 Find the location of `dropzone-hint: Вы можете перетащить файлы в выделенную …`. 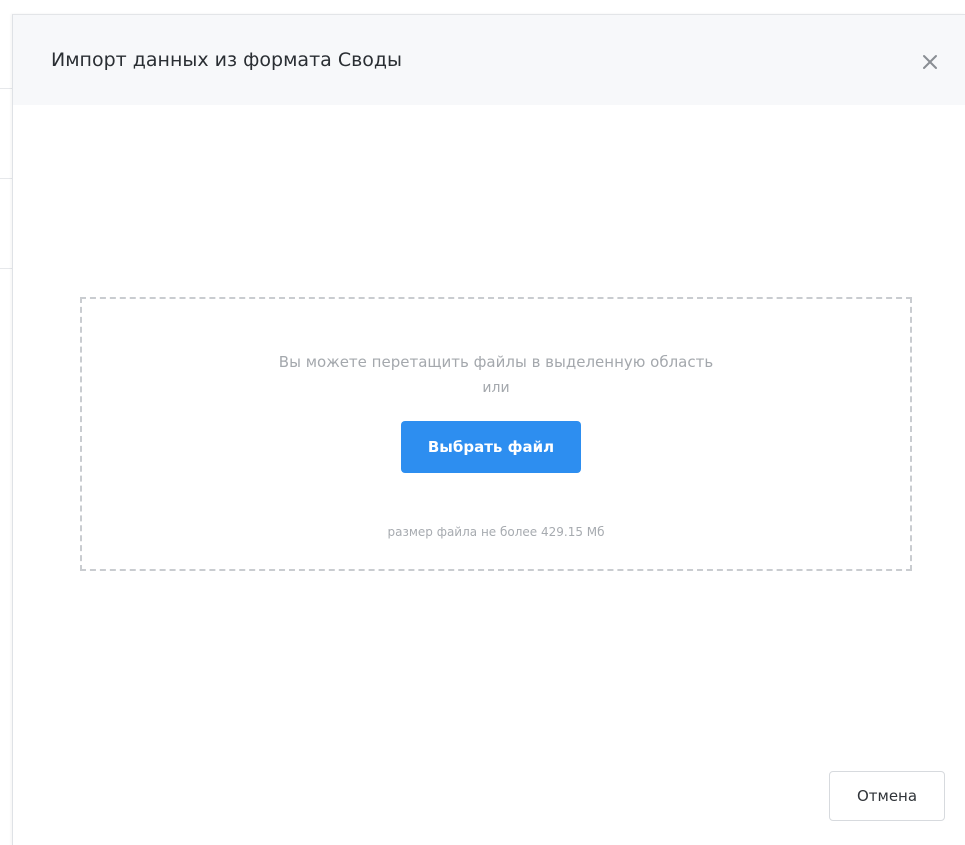

dropzone-hint: Вы можете перетащить файлы в выделенную … is located at coordinates (496, 362).